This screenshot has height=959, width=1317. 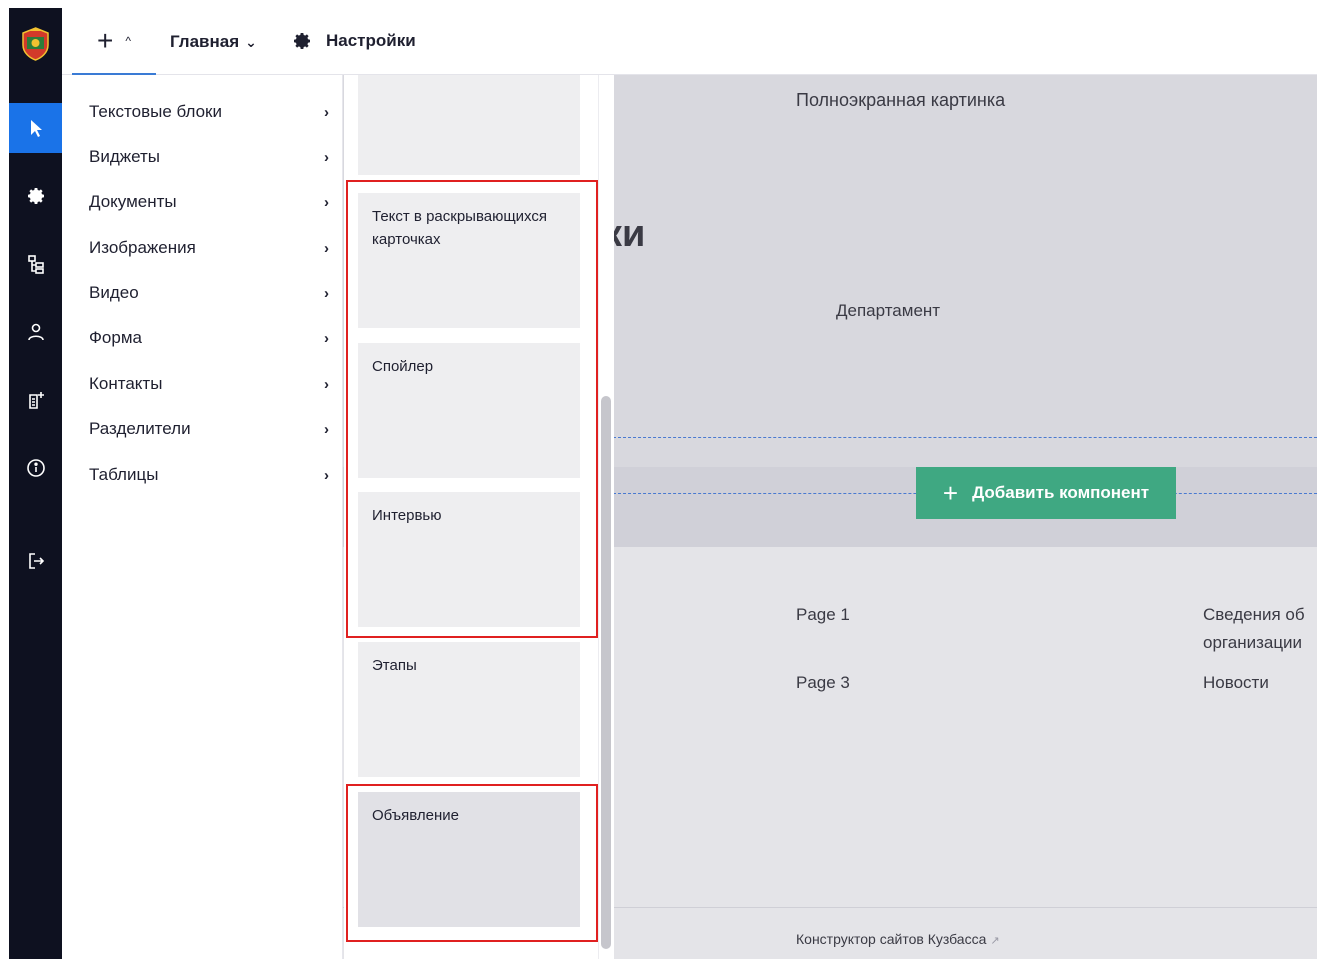 What do you see at coordinates (606, 672) in the screenshot?
I see `scrollbar-thumb` at bounding box center [606, 672].